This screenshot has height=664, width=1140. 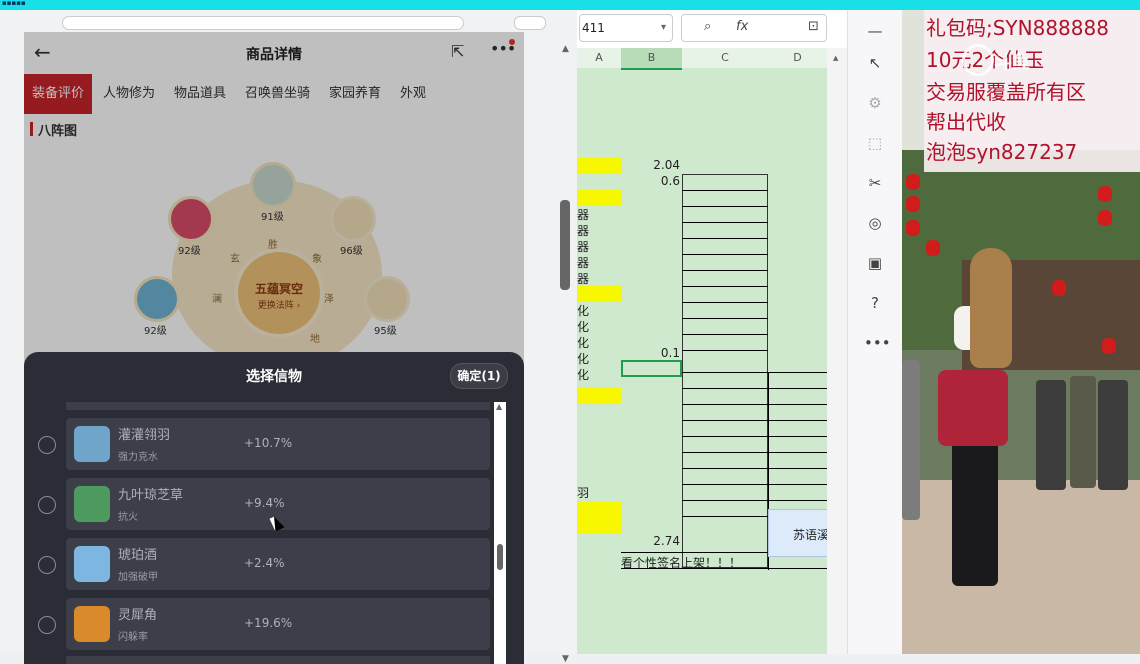 I want to click on modal-scroll-thumb, so click(x=500, y=557).